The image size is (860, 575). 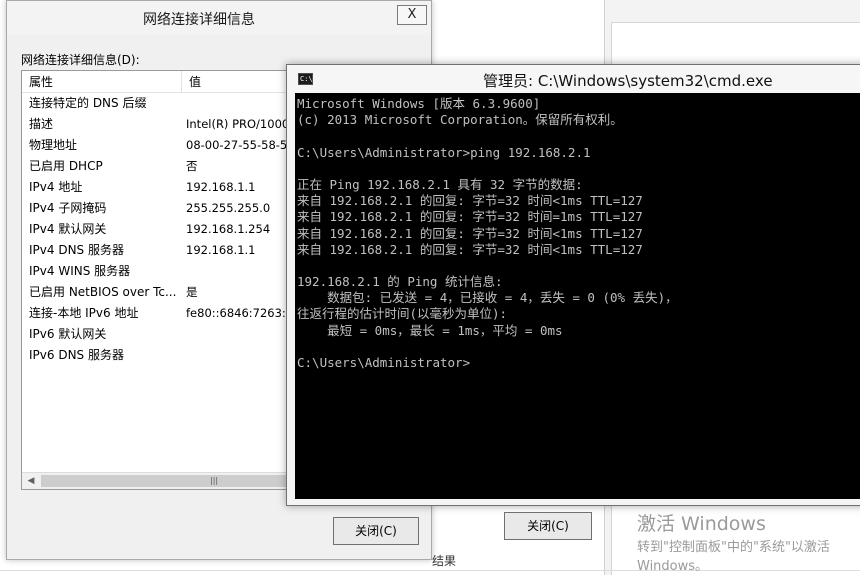 What do you see at coordinates (419, 103) in the screenshot?
I see `console-line: Microsoft Windows [版本 6.3.9600]` at bounding box center [419, 103].